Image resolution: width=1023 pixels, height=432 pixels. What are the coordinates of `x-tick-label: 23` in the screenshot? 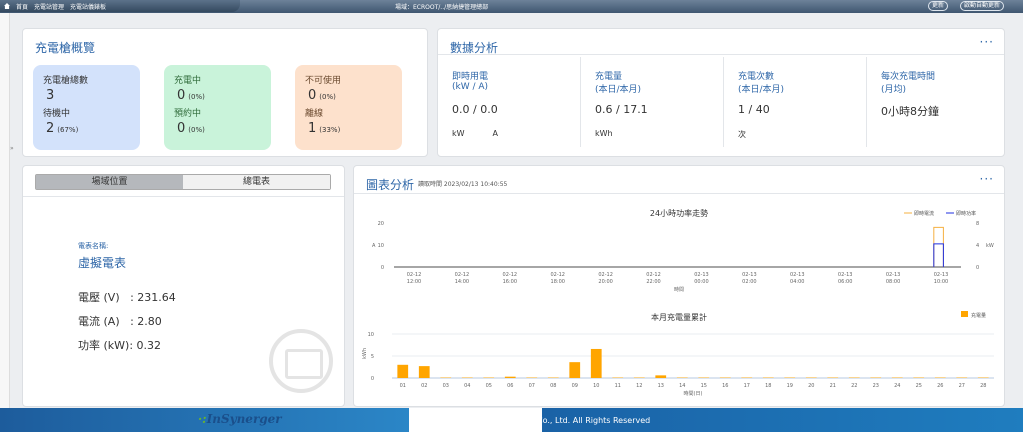 It's located at (876, 386).